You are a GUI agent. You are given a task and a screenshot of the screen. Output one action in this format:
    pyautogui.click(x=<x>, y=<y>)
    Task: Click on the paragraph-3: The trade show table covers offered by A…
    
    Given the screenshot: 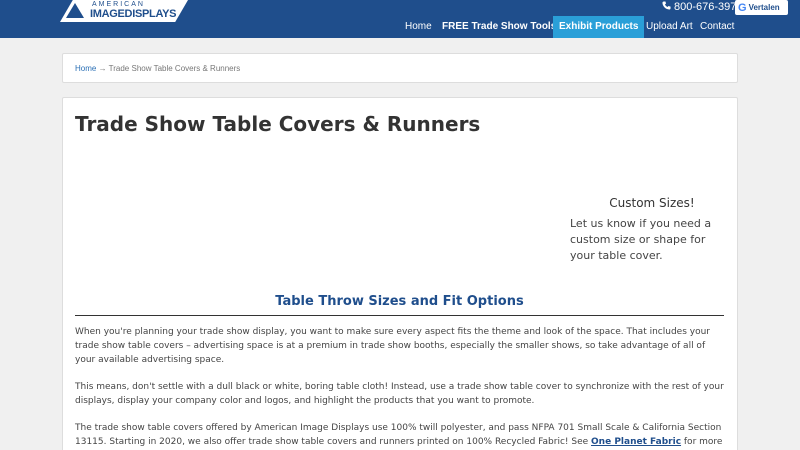 What is the action you would take?
    pyautogui.click(x=400, y=435)
    